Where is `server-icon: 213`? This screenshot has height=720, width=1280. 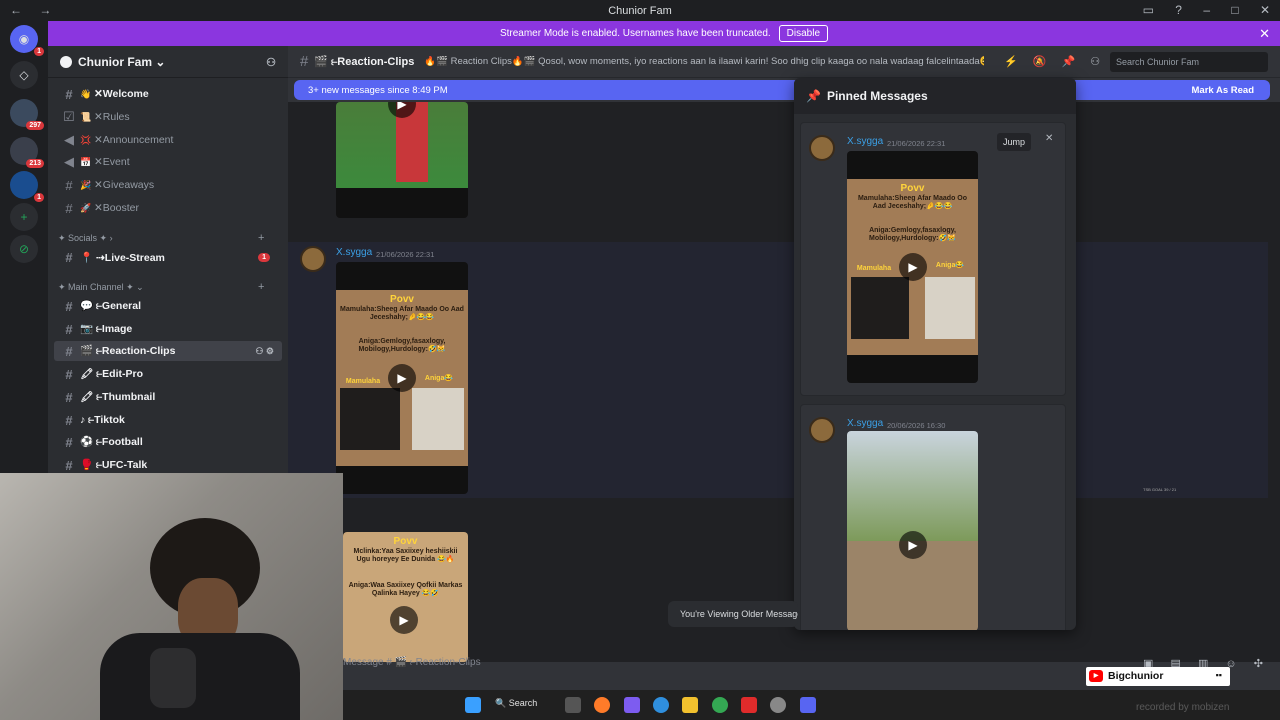
server-icon: 213 is located at coordinates (27, 152).